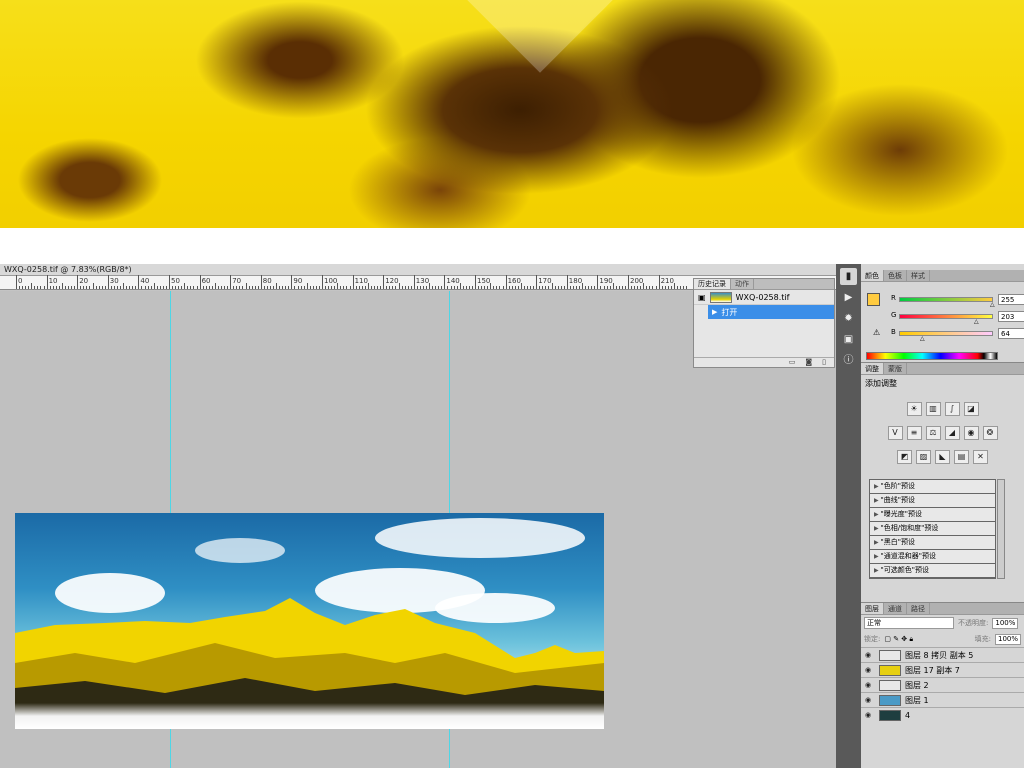 The image size is (1024, 768). What do you see at coordinates (932, 501) in the screenshot?
I see `preset-item: "曲线"预设` at bounding box center [932, 501].